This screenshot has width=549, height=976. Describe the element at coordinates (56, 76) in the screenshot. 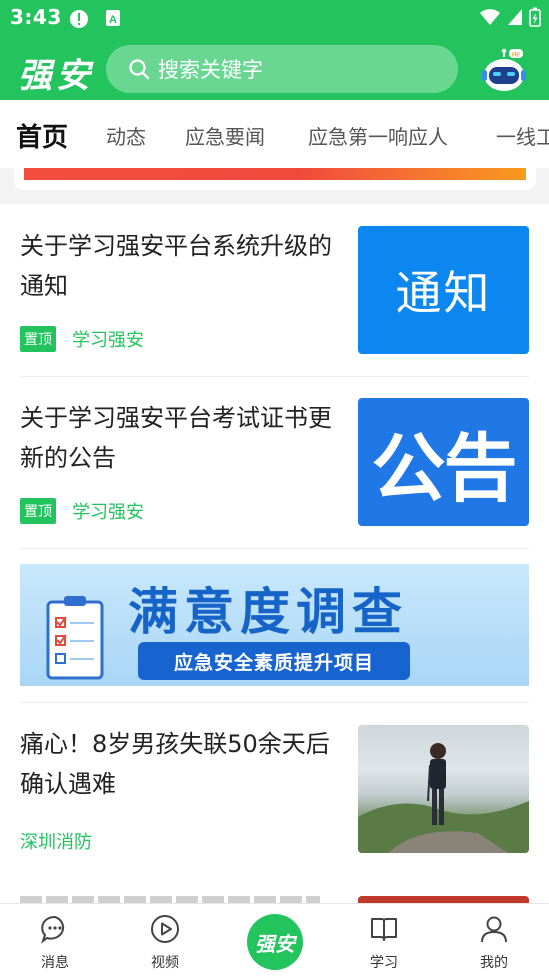

I see `app-logo: 强安` at that location.